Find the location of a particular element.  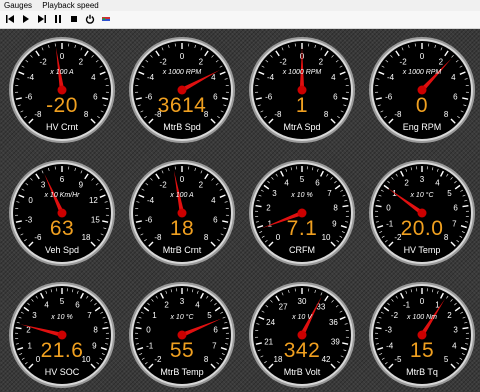

play-button is located at coordinates (26, 19).